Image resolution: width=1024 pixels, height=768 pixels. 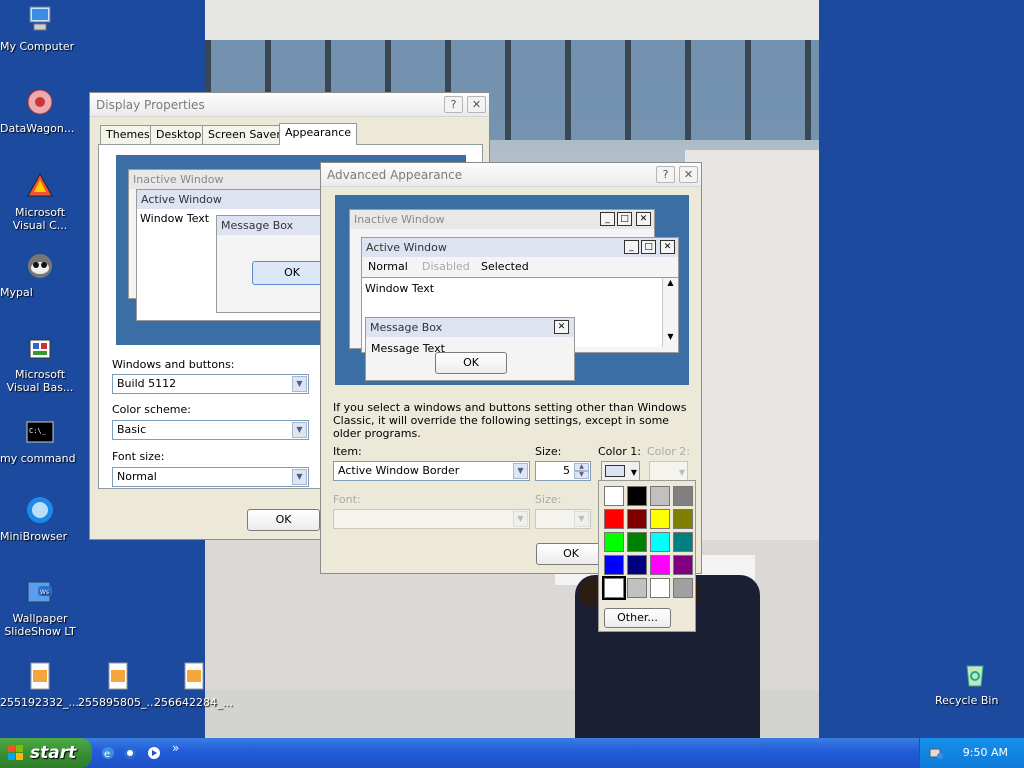 What do you see at coordinates (471, 363) in the screenshot?
I see `preview-ok-button: OK` at bounding box center [471, 363].